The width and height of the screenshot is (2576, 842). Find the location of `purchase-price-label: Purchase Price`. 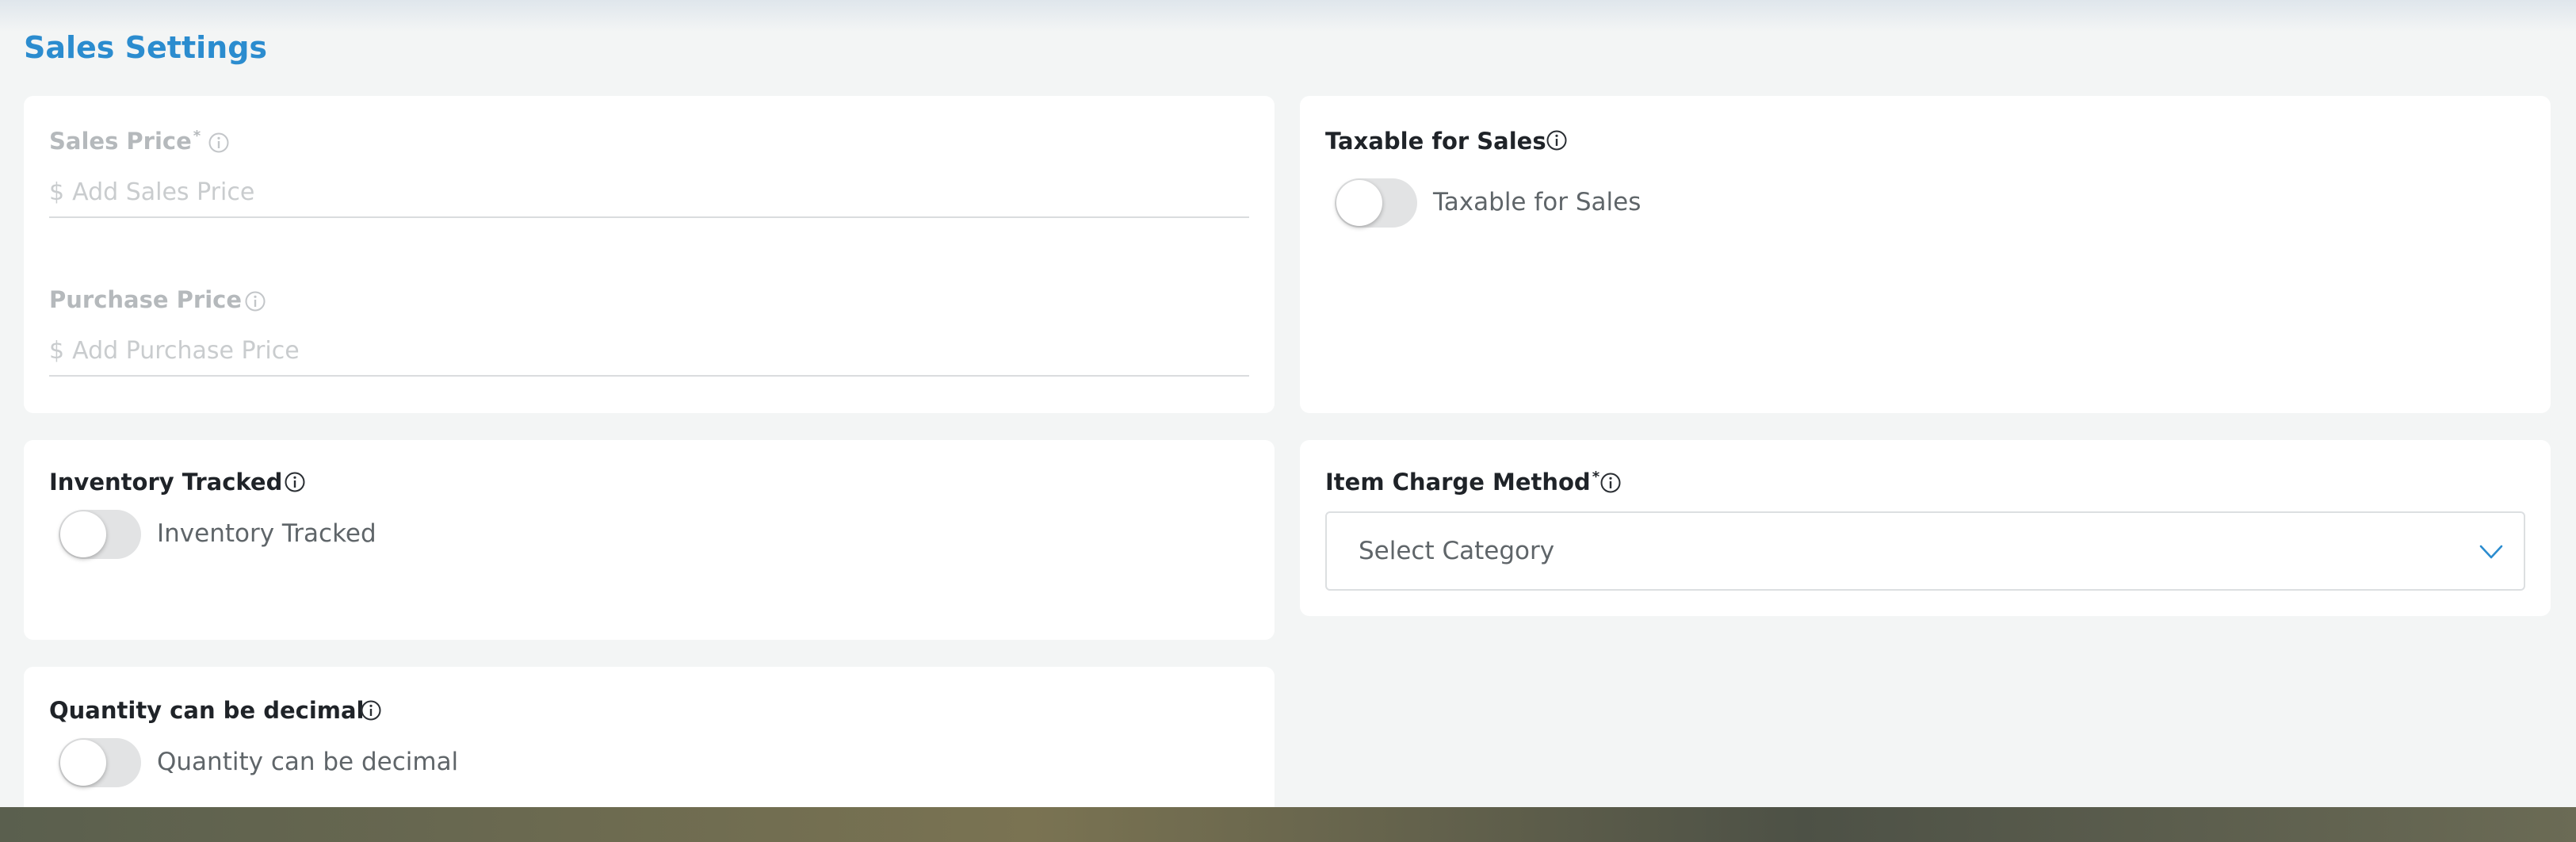

purchase-price-label: Purchase Price is located at coordinates (145, 299).